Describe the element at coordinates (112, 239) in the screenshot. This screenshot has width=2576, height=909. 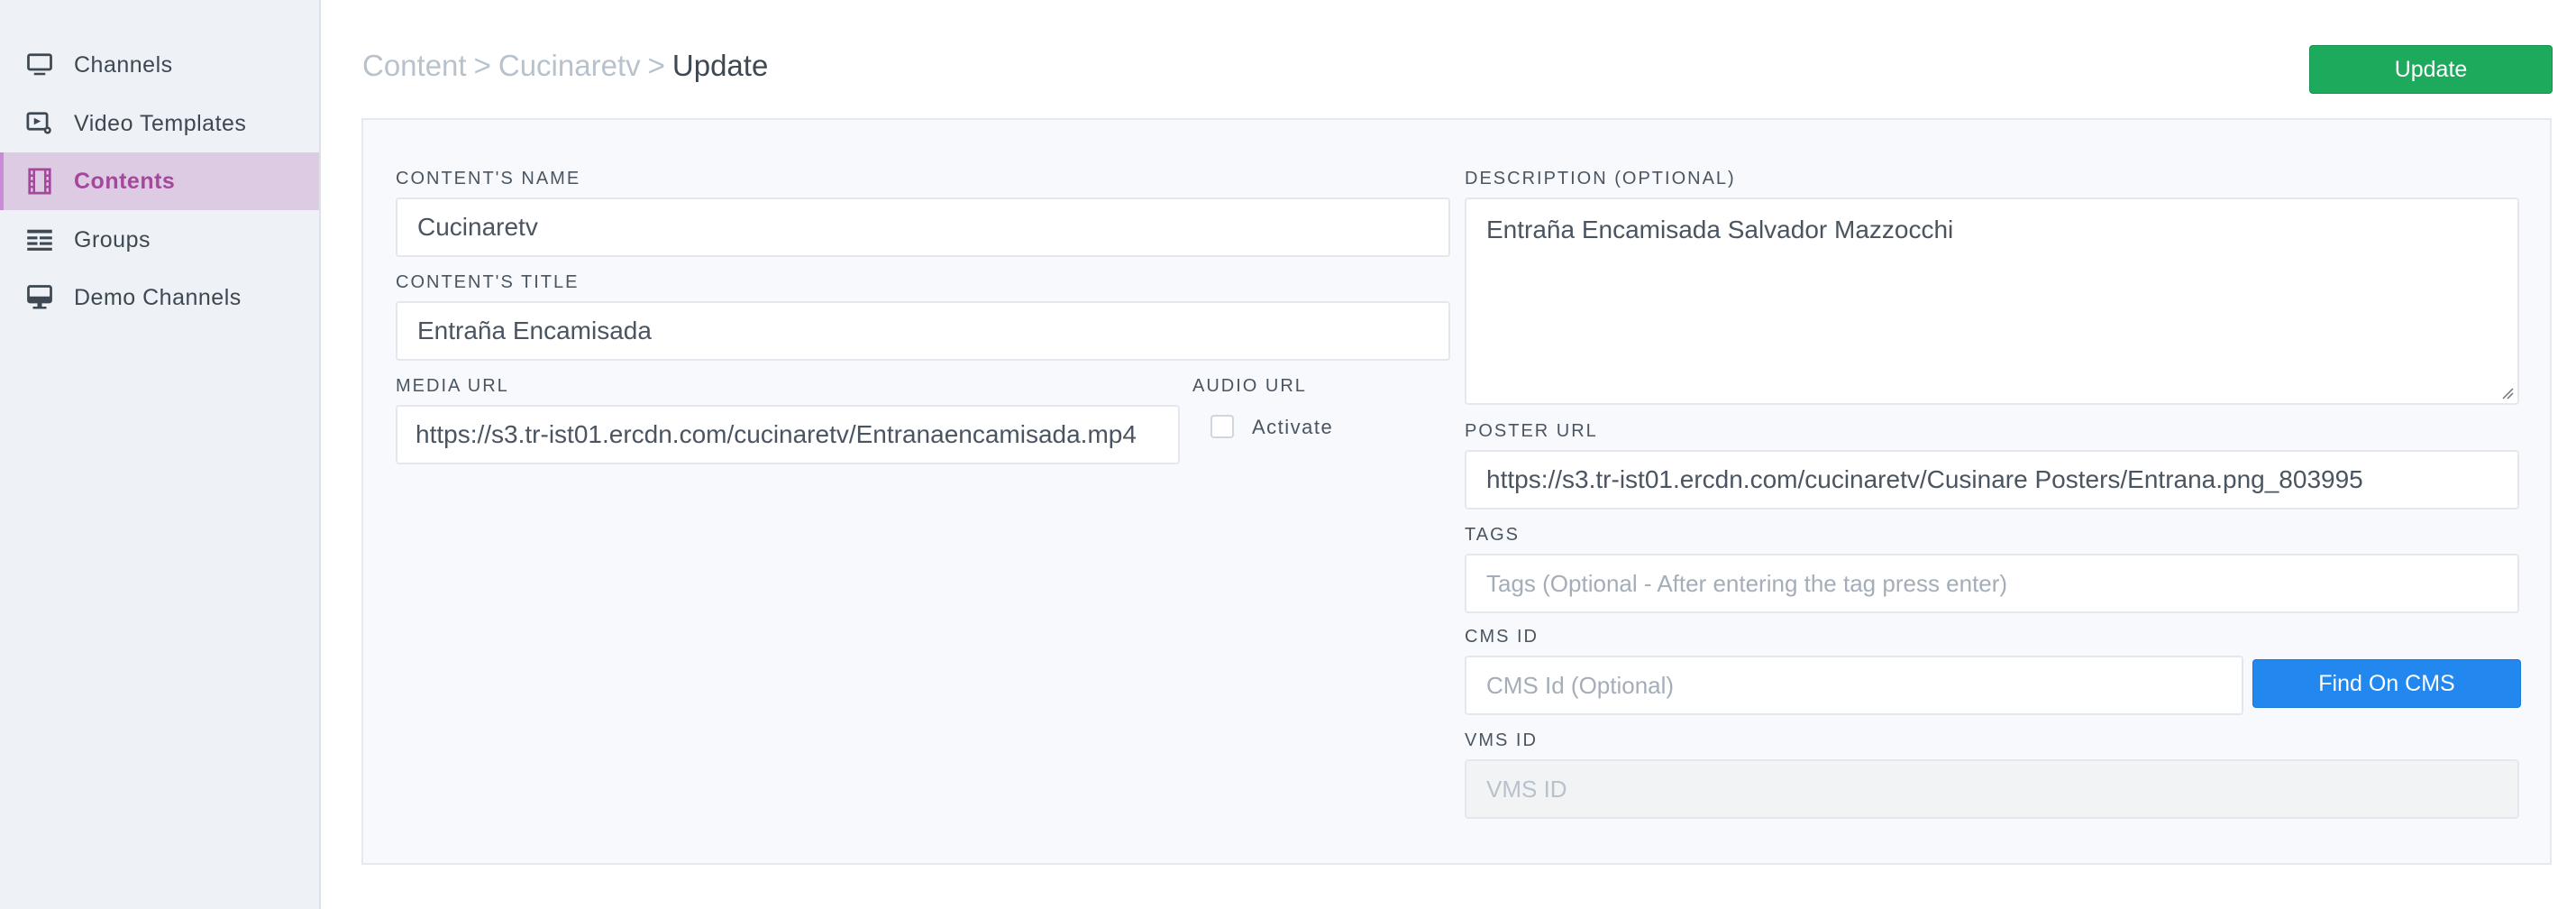
I see `sidebar-item-label: Groups` at that location.